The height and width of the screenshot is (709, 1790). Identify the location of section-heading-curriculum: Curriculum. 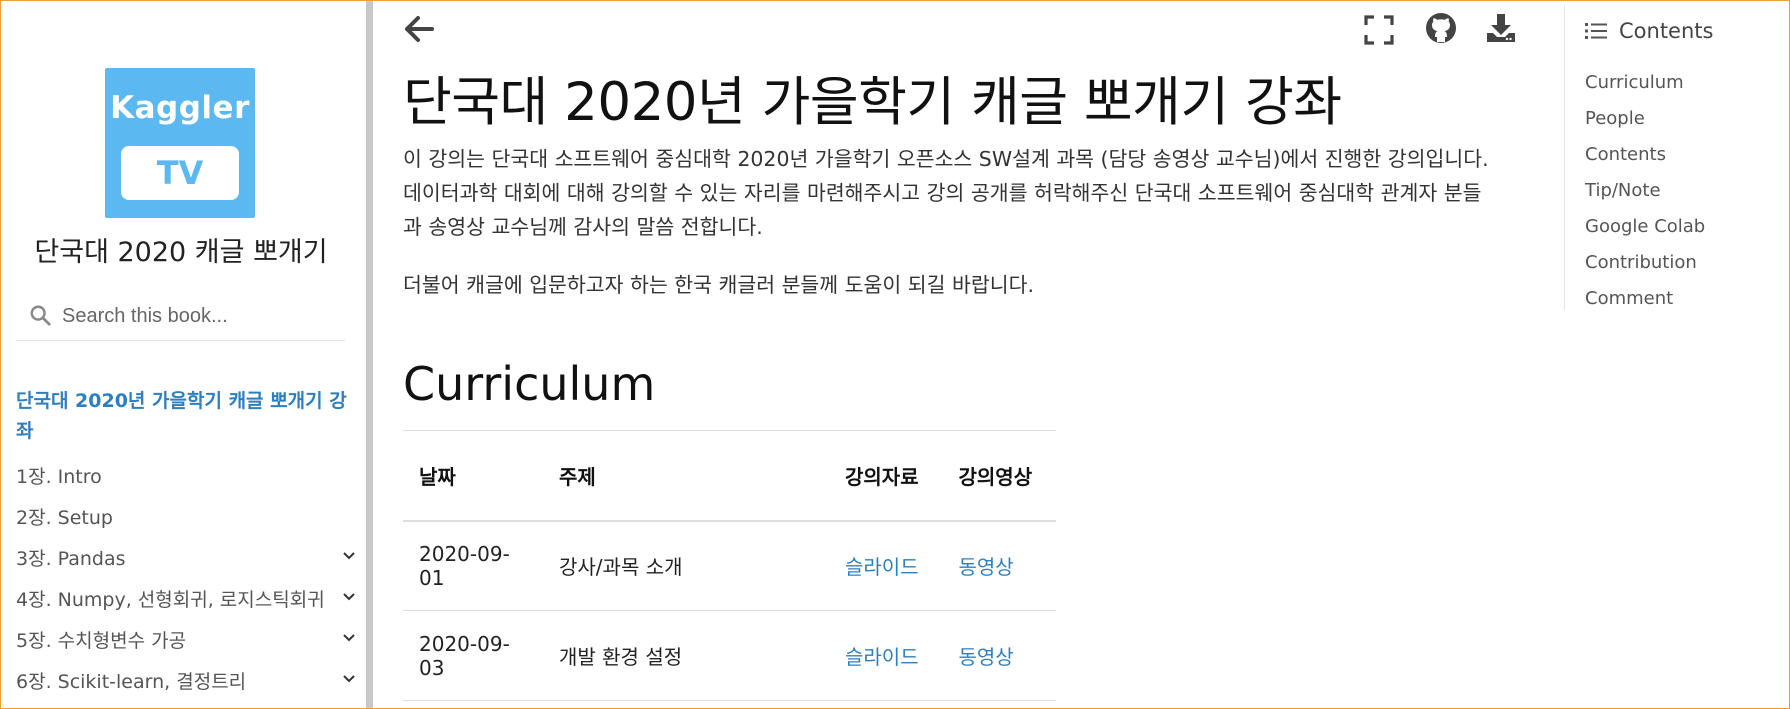
(529, 384).